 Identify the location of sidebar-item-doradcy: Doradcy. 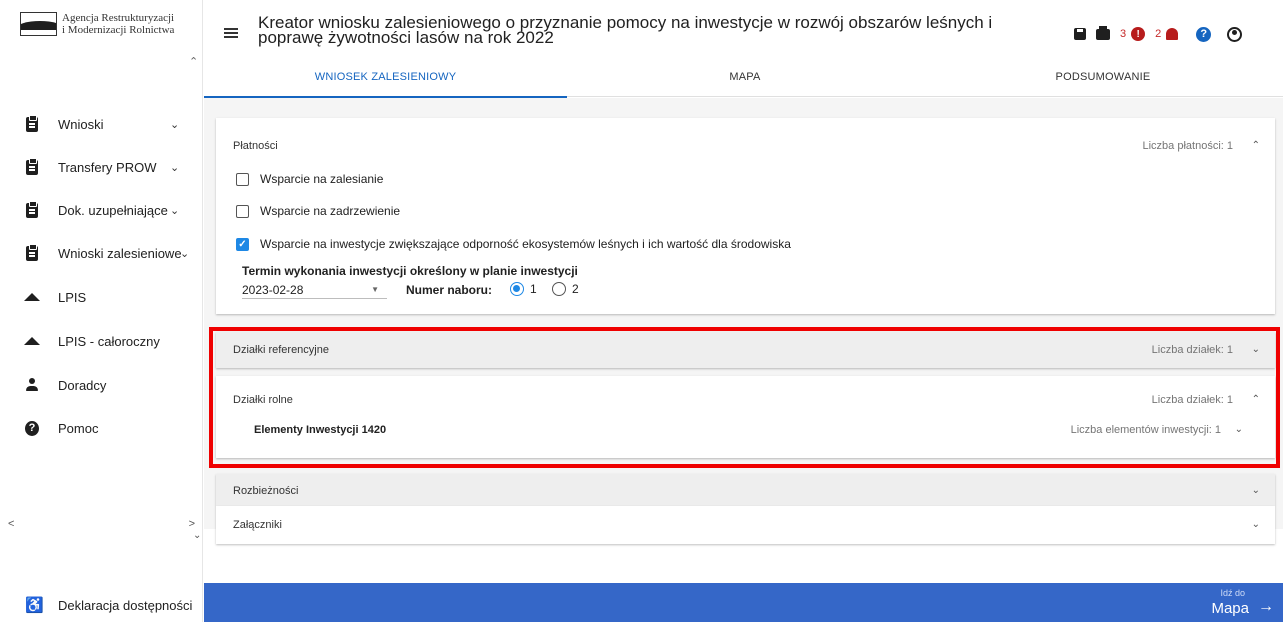
(101, 385).